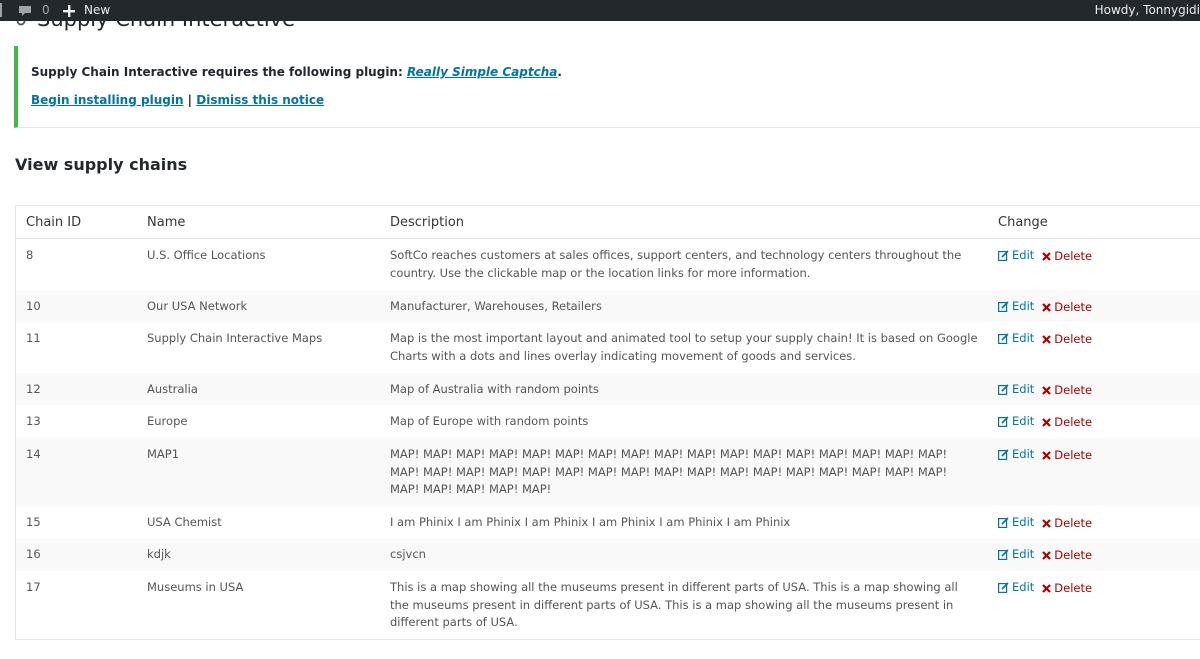  What do you see at coordinates (489, 421) in the screenshot?
I see `chain-description-cell: Map of Europe with random points` at bounding box center [489, 421].